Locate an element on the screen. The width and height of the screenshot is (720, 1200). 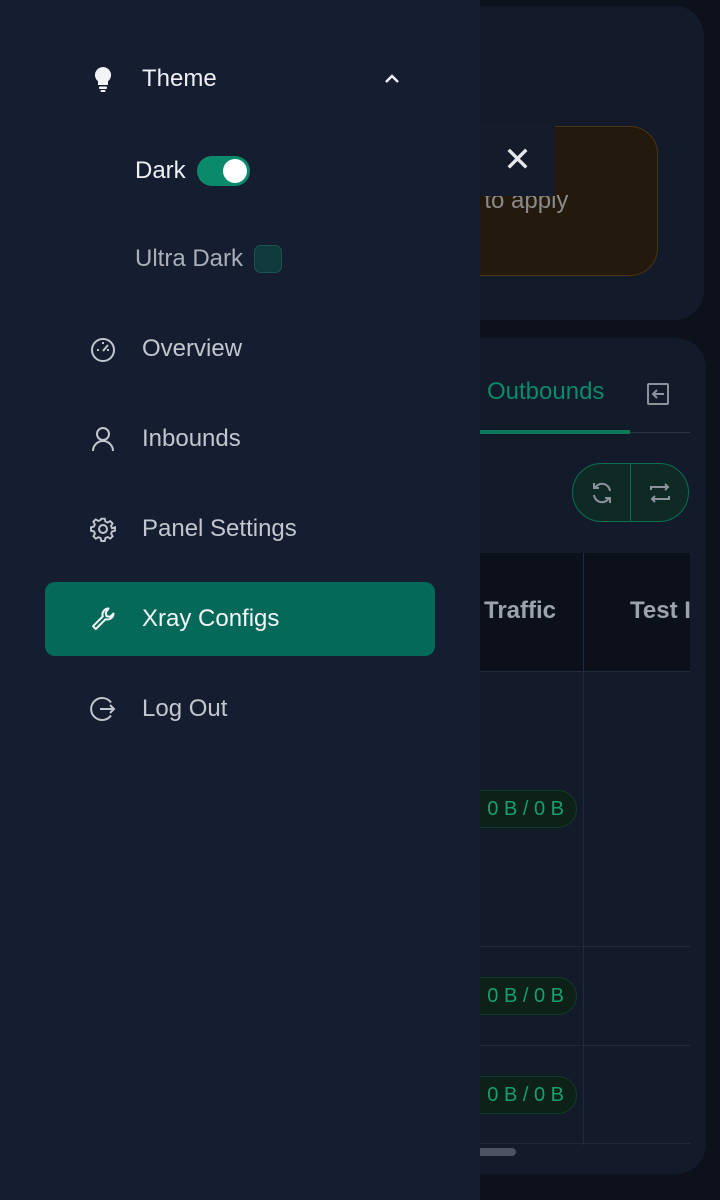
sidebar-item-panel-settings: Panel Settings is located at coordinates (240, 529).